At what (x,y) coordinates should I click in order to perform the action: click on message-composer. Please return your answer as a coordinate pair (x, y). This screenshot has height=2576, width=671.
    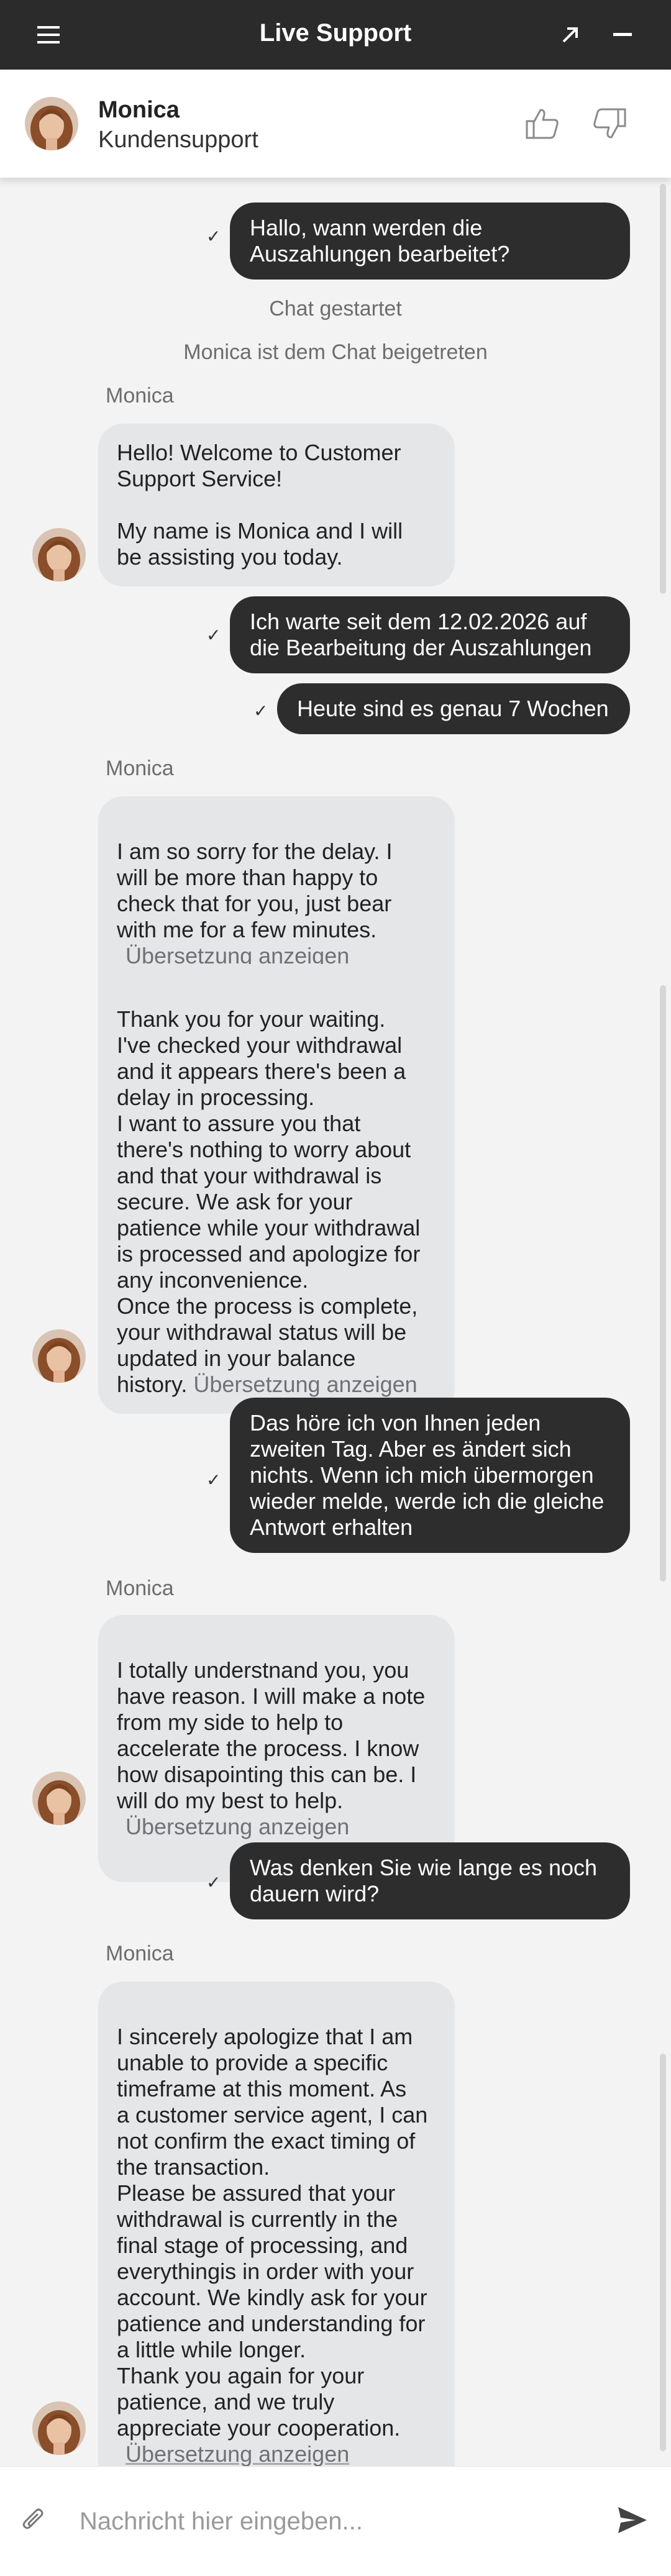
    Looking at the image, I should click on (335, 2521).